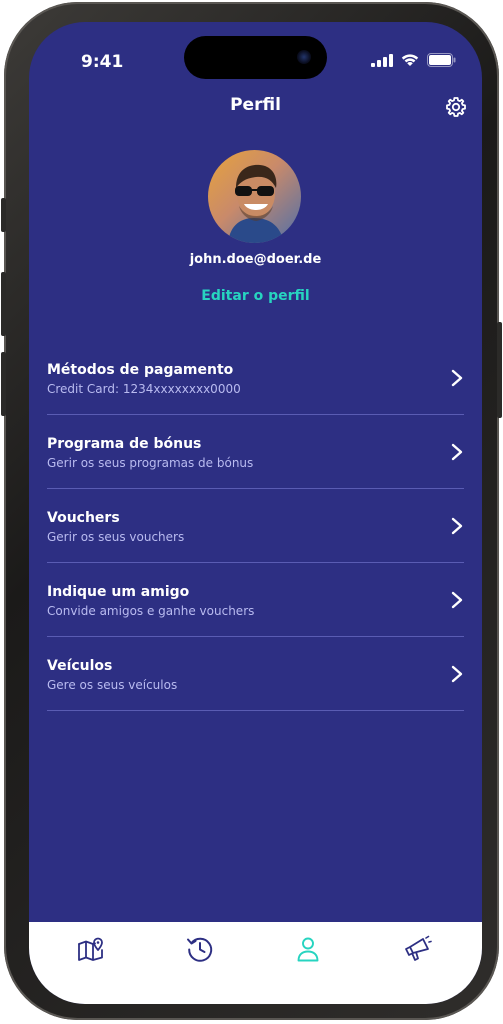  What do you see at coordinates (151, 611) in the screenshot?
I see `menu-item-subtitle: Convide amigos e ganhe vouchers` at bounding box center [151, 611].